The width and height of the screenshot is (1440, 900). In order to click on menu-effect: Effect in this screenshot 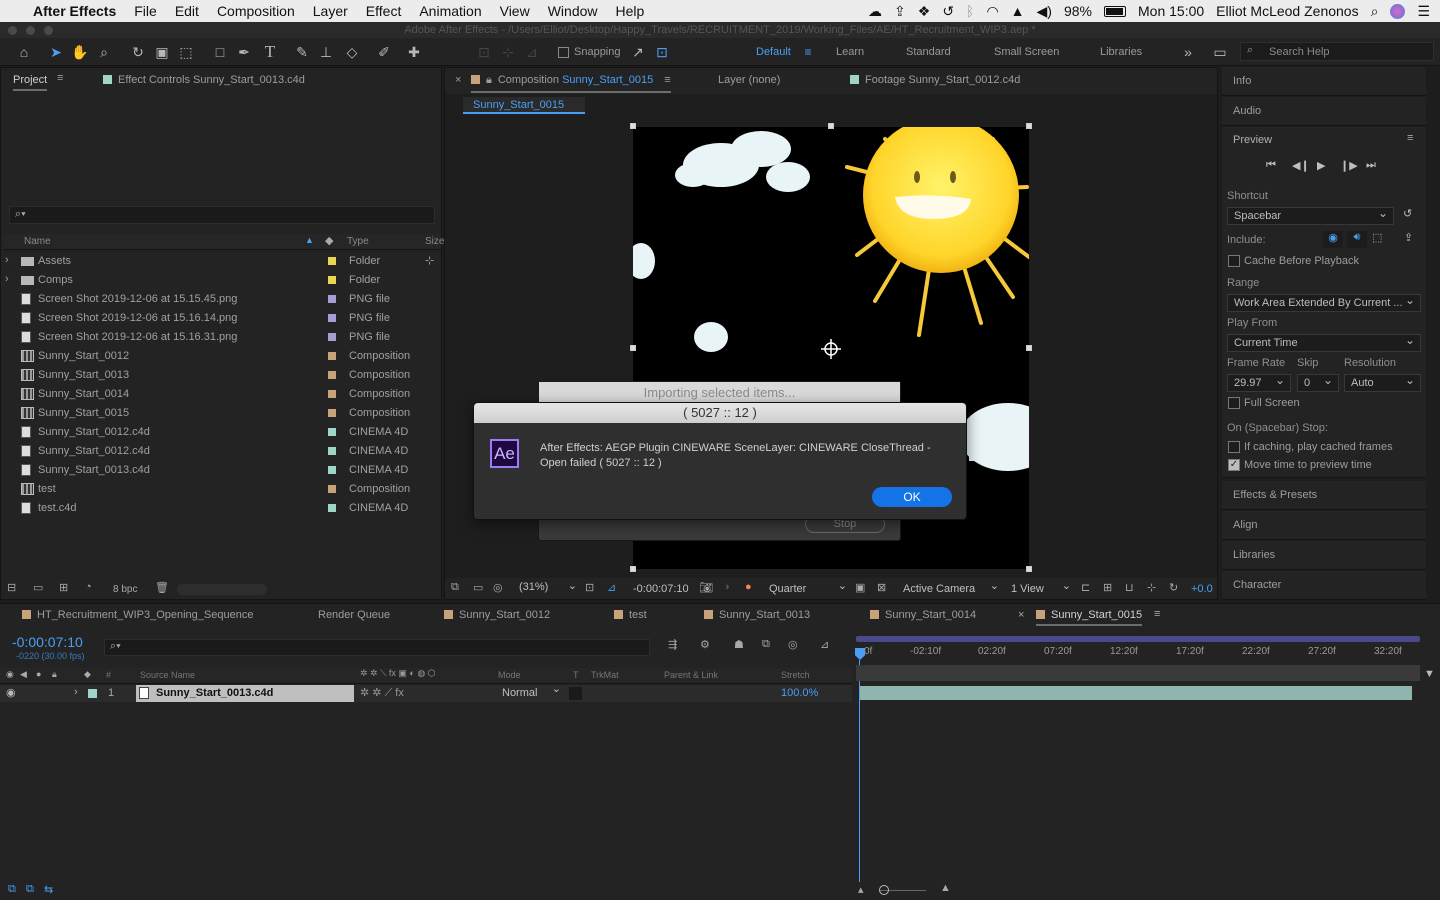, I will do `click(384, 11)`.